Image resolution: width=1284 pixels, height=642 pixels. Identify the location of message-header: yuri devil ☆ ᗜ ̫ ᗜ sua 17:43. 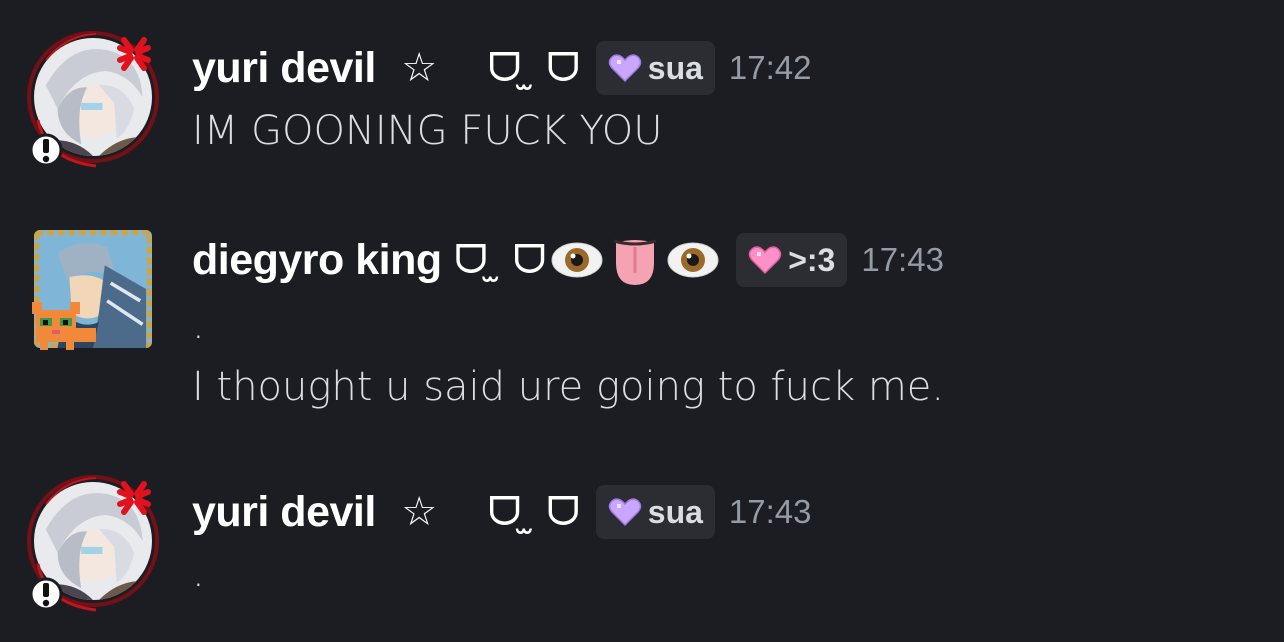
(502, 512).